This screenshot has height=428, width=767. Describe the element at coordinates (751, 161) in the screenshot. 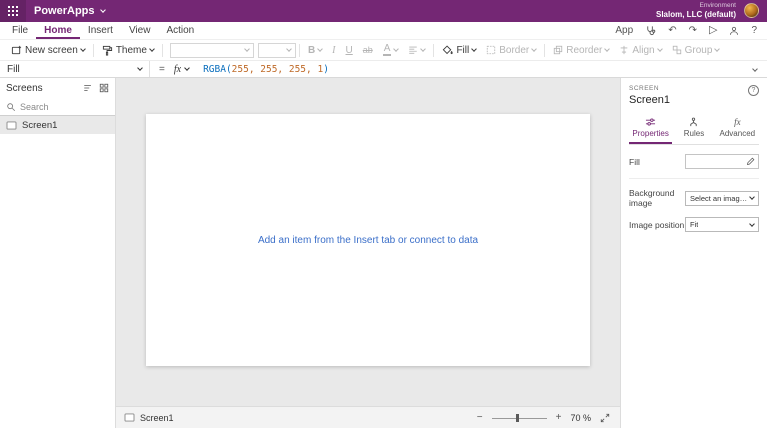

I see `pencil-icon` at that location.